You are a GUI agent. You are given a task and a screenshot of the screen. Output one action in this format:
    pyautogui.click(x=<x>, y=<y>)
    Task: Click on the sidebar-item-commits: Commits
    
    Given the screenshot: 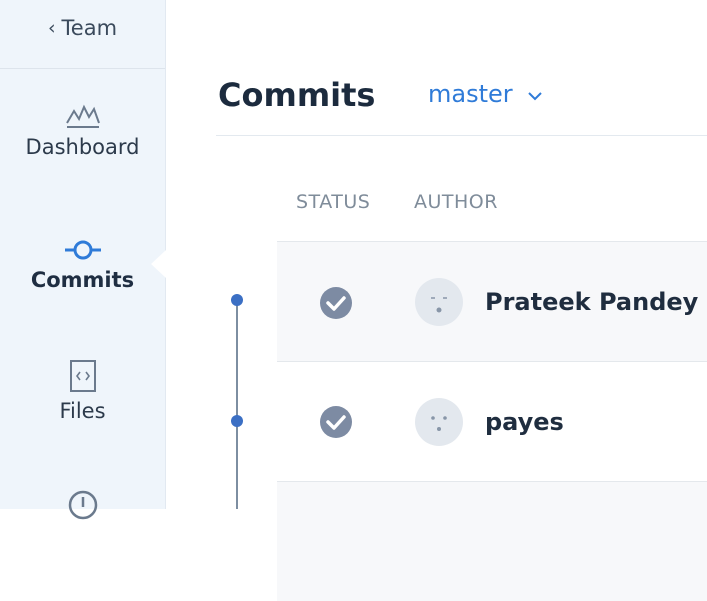 What is the action you would take?
    pyautogui.click(x=82, y=265)
    